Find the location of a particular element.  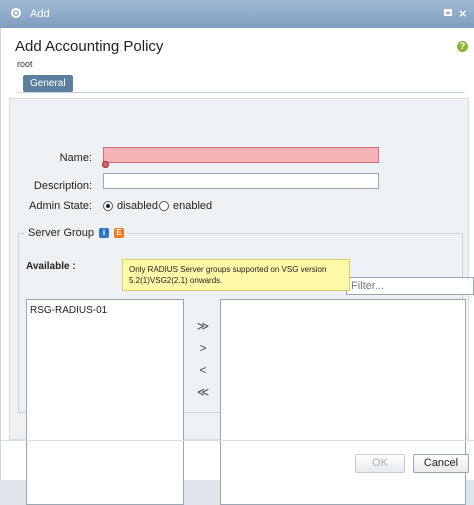

admin-state-enabled-radio: enabled is located at coordinates (185, 206).